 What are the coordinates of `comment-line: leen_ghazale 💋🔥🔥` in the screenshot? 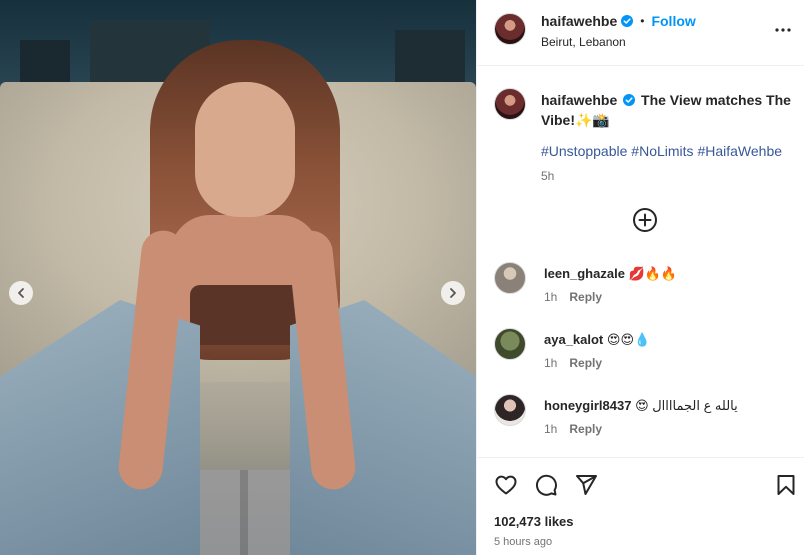 It's located at (610, 274).